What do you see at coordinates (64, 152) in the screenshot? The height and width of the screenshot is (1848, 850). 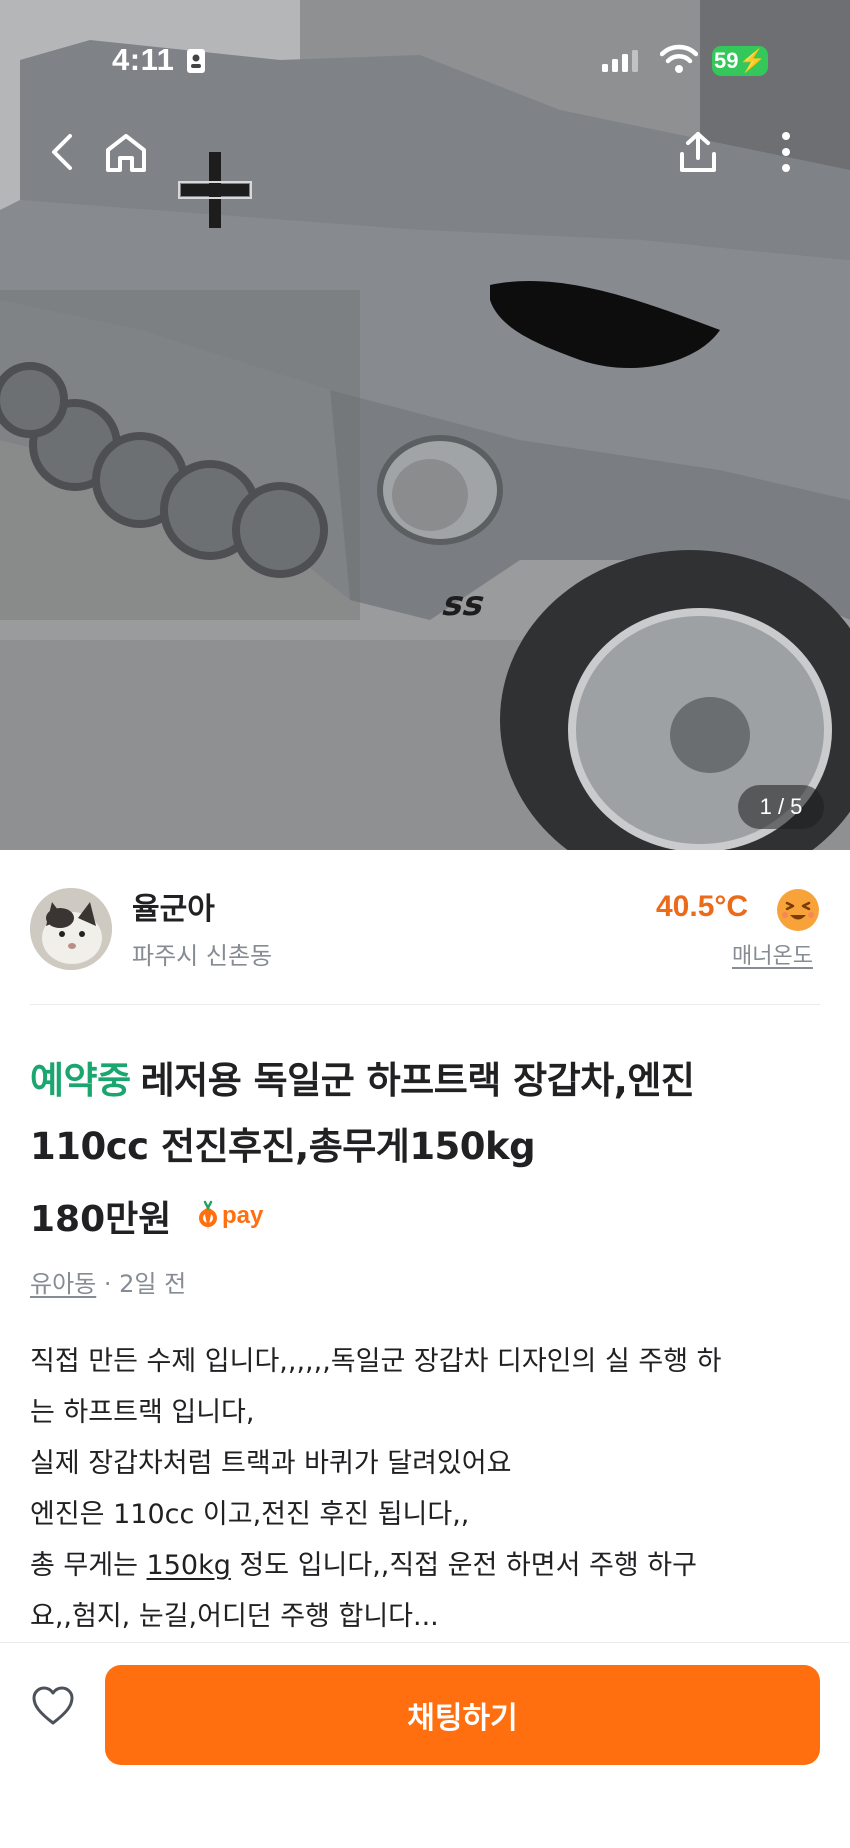 I see `back-icon` at bounding box center [64, 152].